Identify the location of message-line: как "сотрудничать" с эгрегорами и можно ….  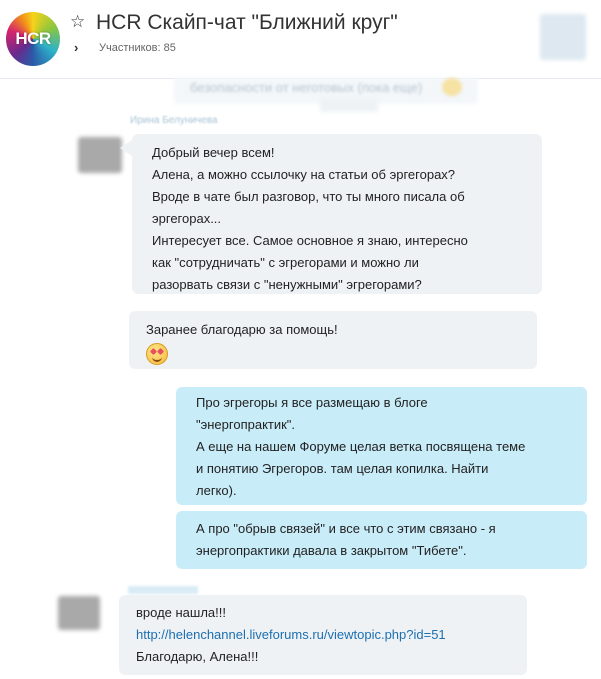
(285, 262).